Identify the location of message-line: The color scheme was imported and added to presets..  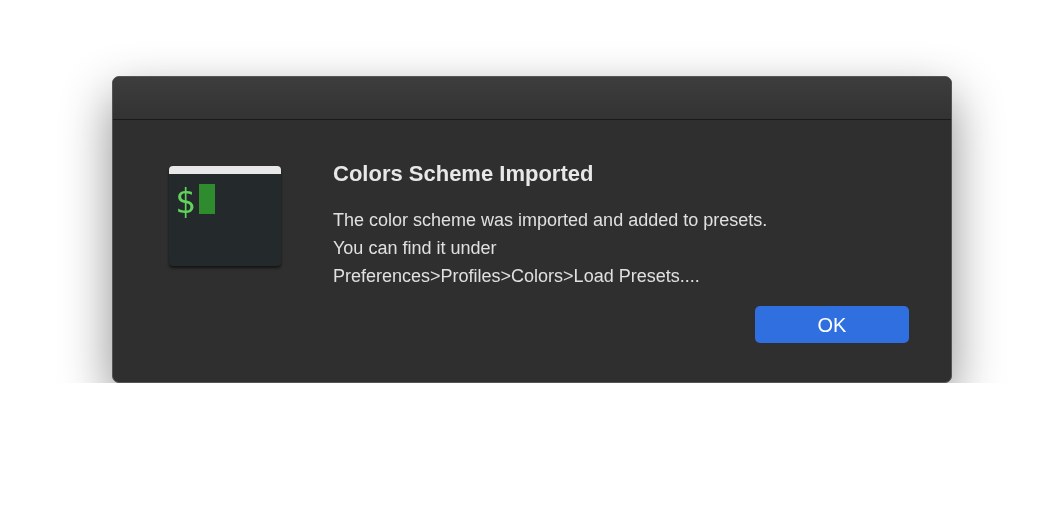
(551, 220).